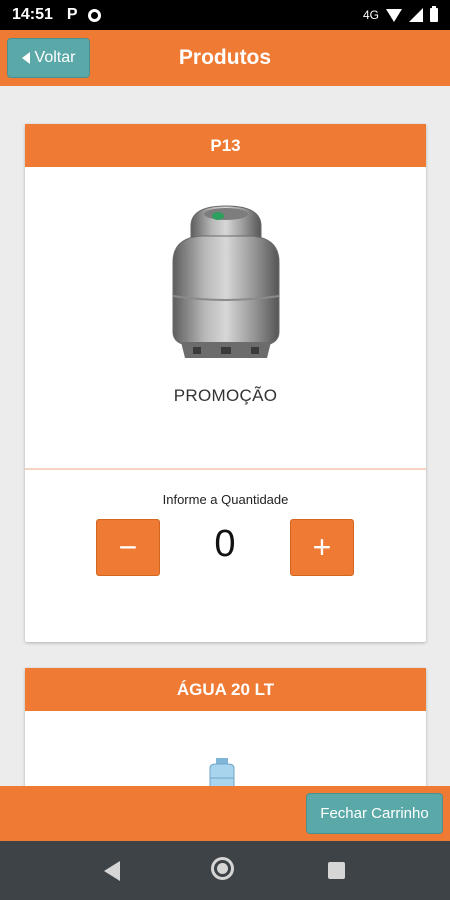 The width and height of the screenshot is (450, 900). Describe the element at coordinates (416, 15) in the screenshot. I see `cell-signal-icon` at that location.